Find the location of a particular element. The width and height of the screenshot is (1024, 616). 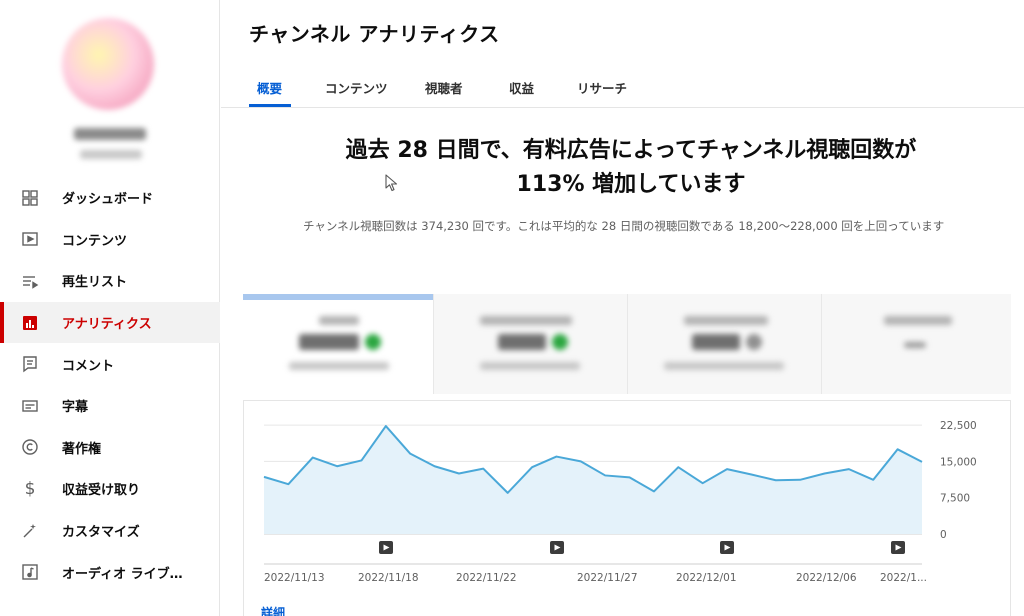

sidebar-item-content: コンテンツ is located at coordinates (110, 240).